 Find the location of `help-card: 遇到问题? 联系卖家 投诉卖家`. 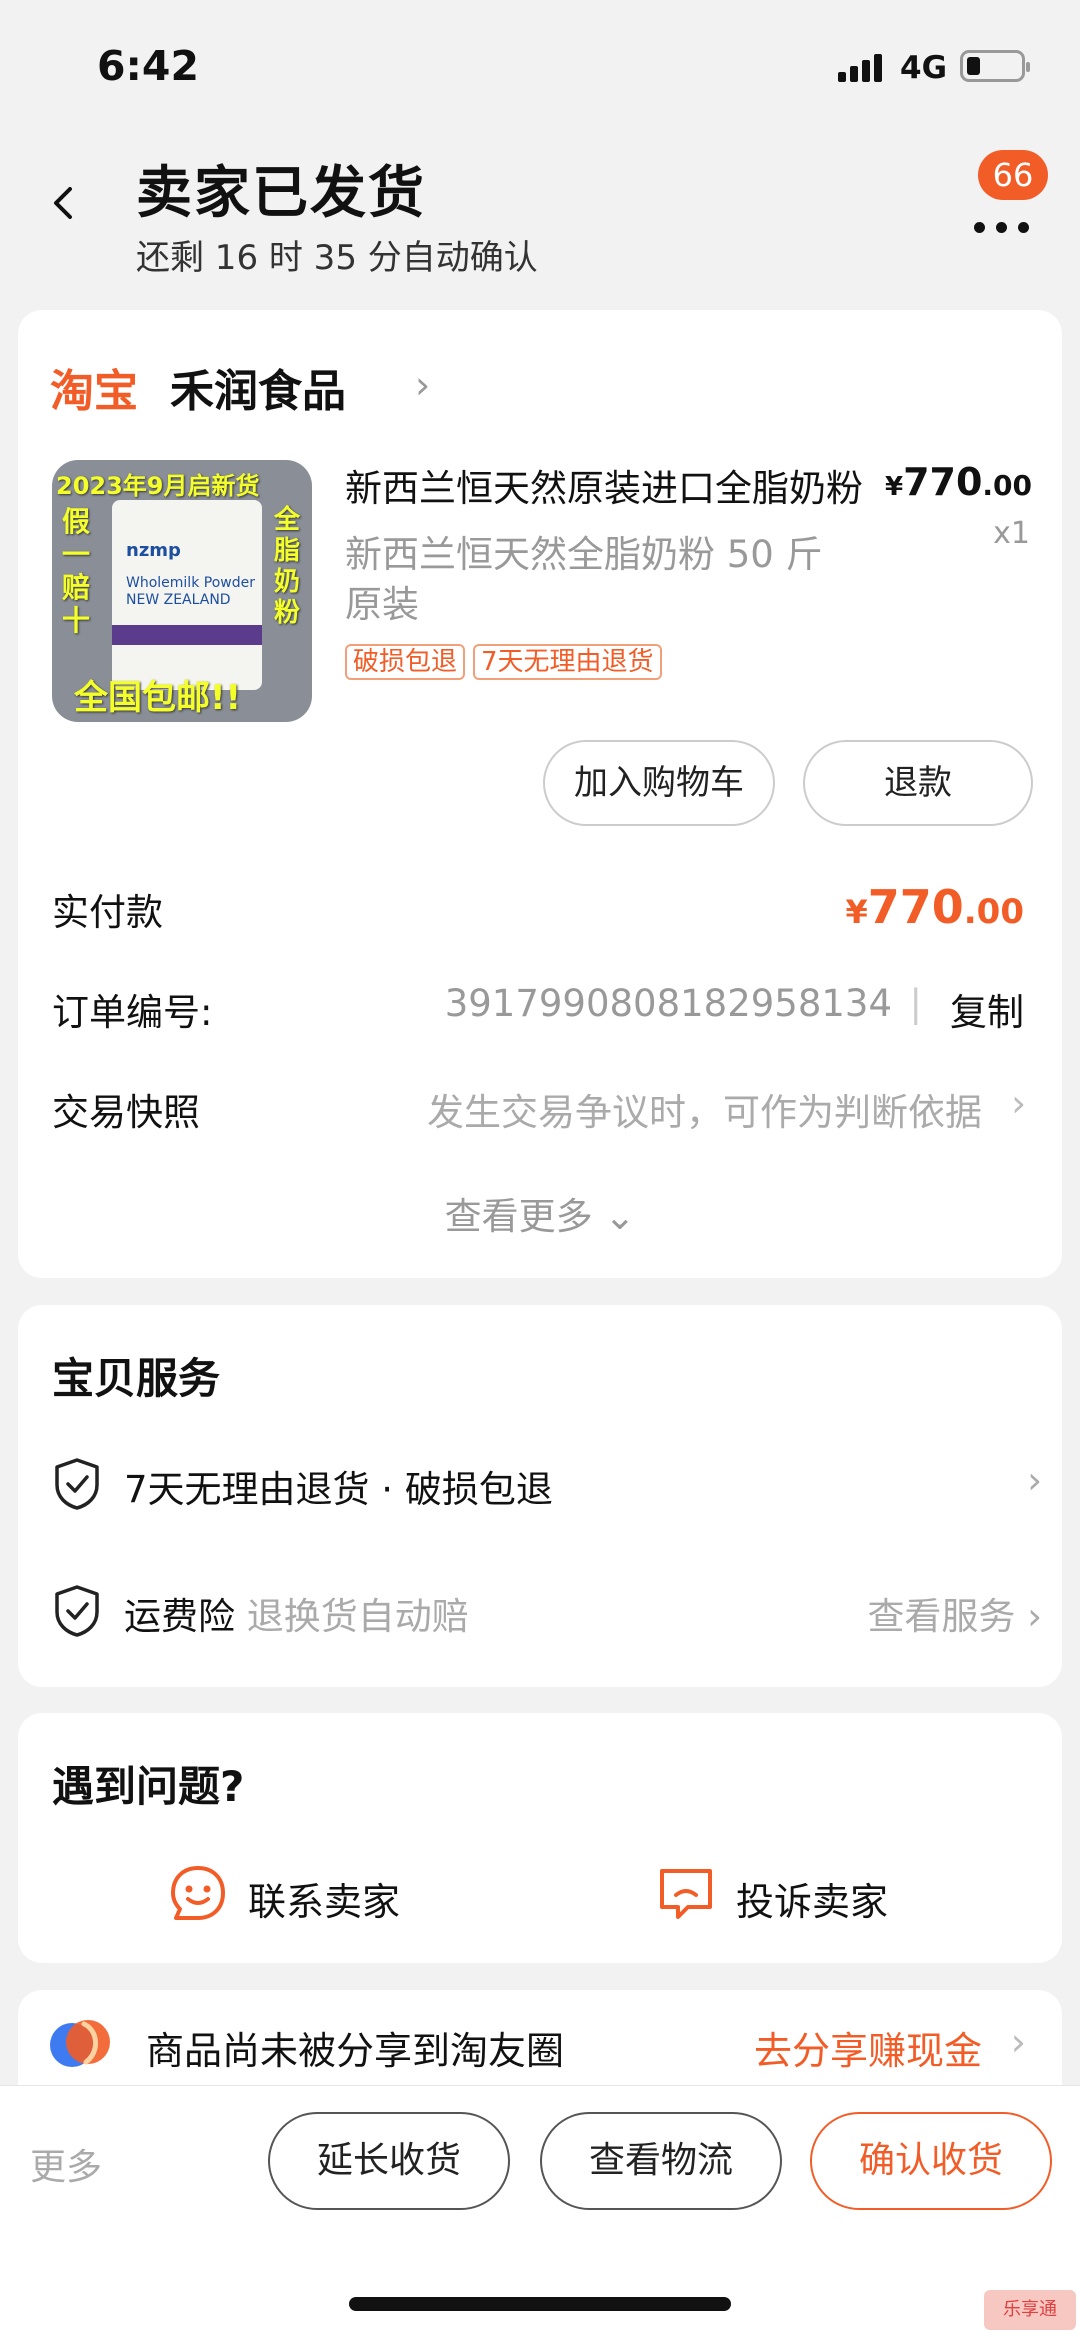

help-card: 遇到问题? 联系卖家 投诉卖家 is located at coordinates (540, 1838).